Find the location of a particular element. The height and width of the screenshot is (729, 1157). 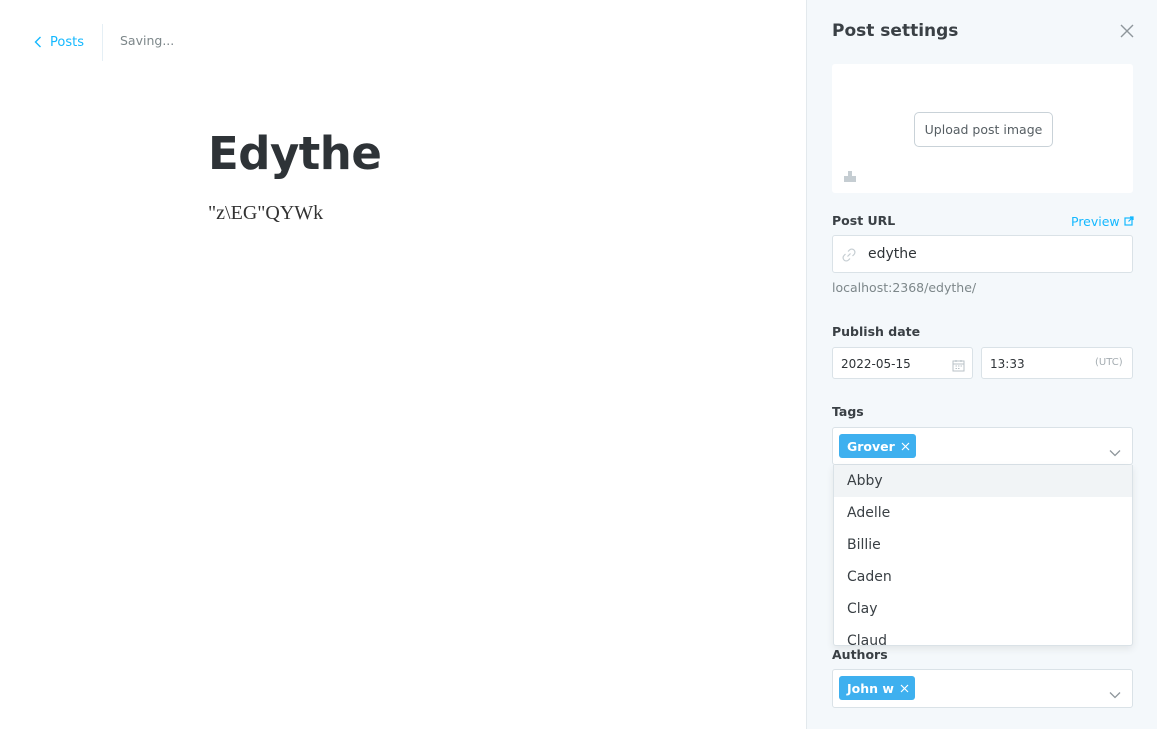

publish-date-field is located at coordinates (902, 363).